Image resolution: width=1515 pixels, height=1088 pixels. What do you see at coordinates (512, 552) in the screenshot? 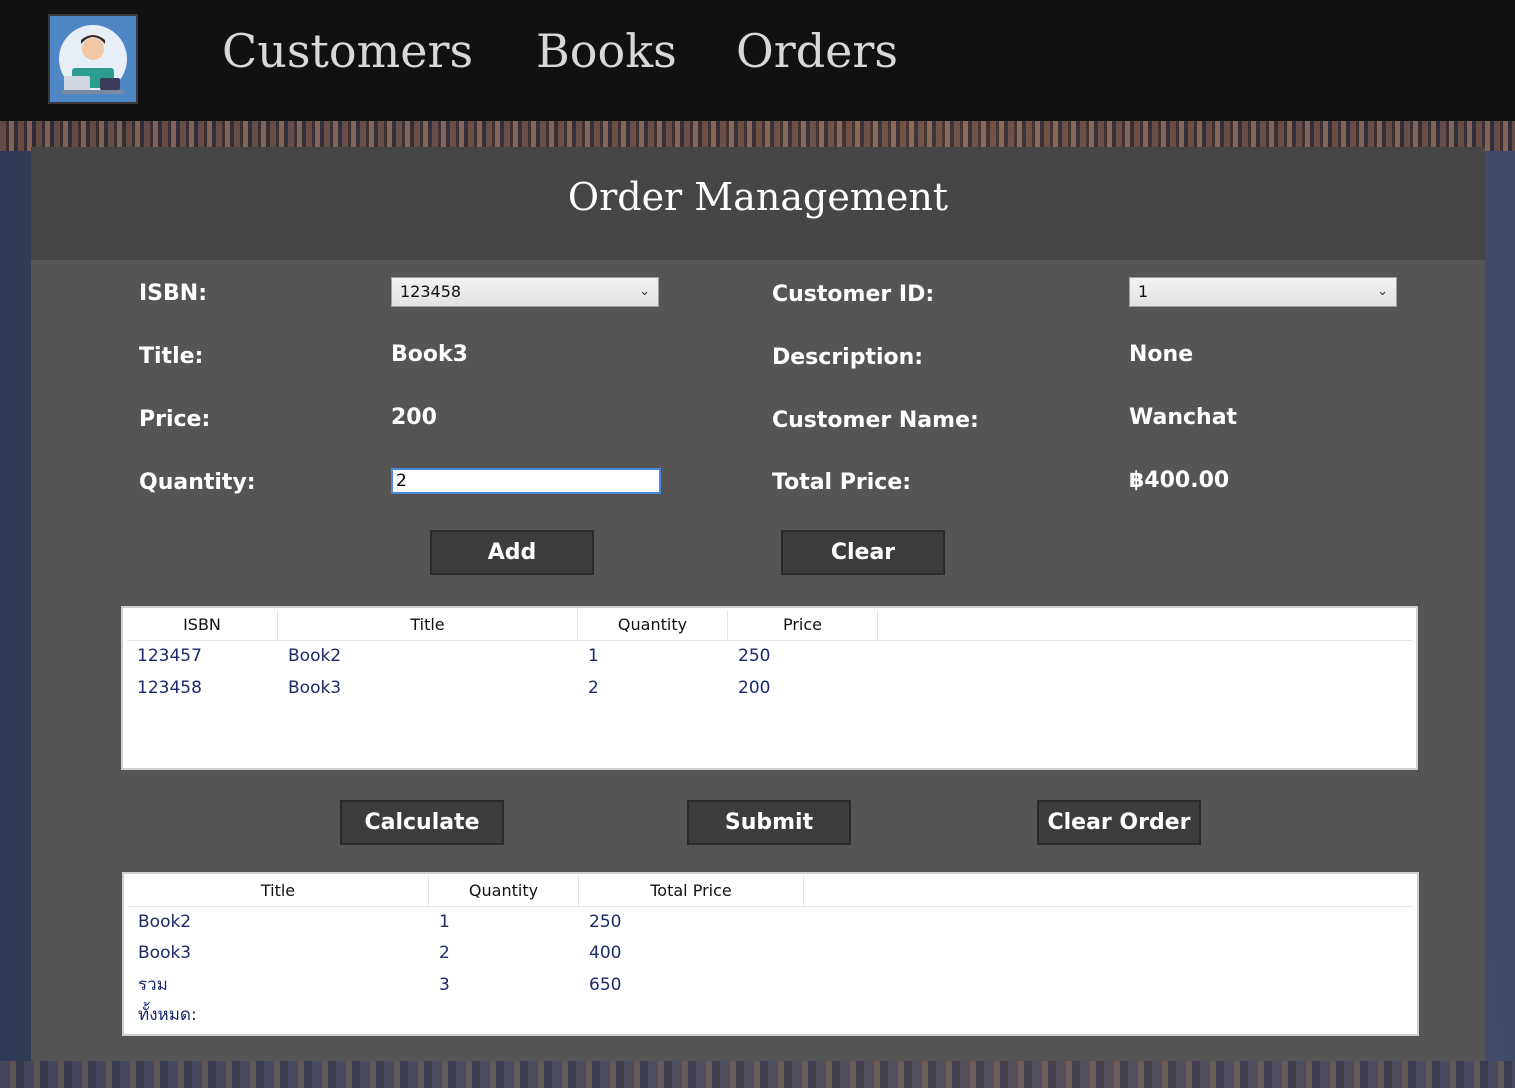
I see `add-button: Add` at bounding box center [512, 552].